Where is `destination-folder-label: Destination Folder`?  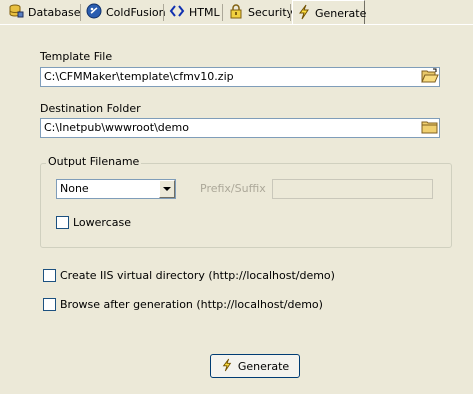
destination-folder-label: Destination Folder is located at coordinates (90, 108).